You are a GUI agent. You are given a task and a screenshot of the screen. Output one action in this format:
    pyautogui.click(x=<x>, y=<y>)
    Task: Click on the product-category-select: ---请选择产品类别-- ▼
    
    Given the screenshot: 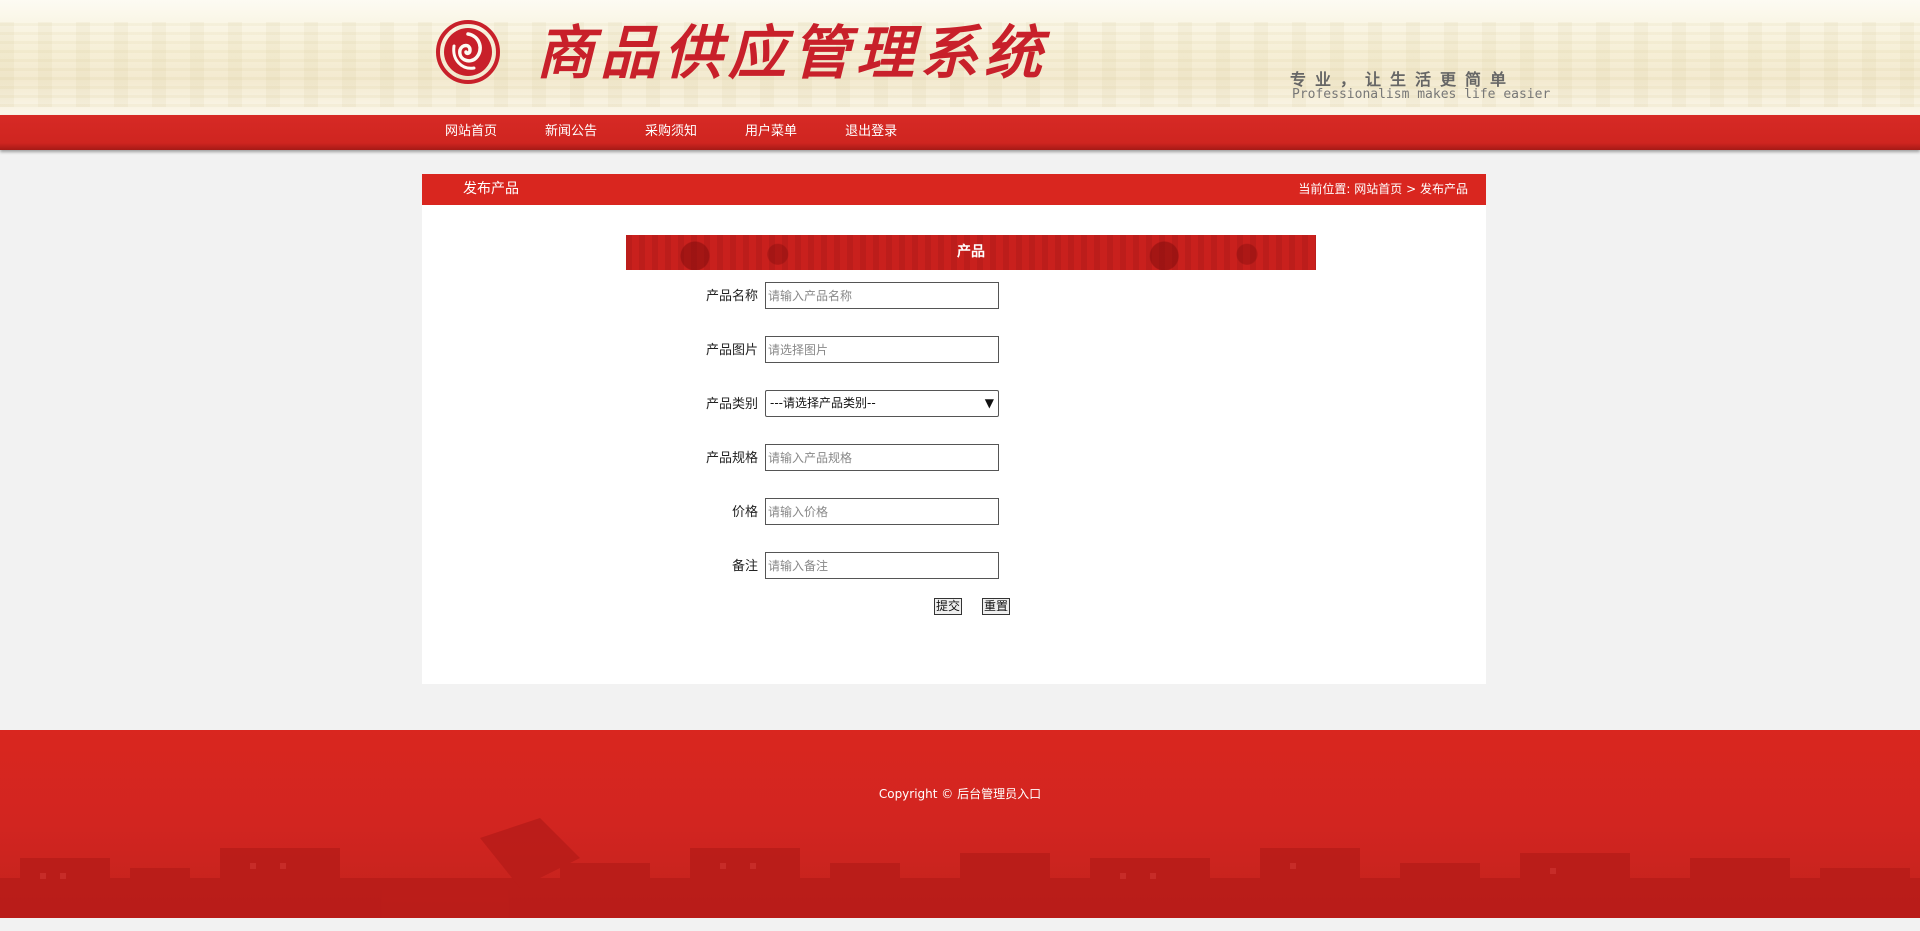 What is the action you would take?
    pyautogui.click(x=882, y=403)
    